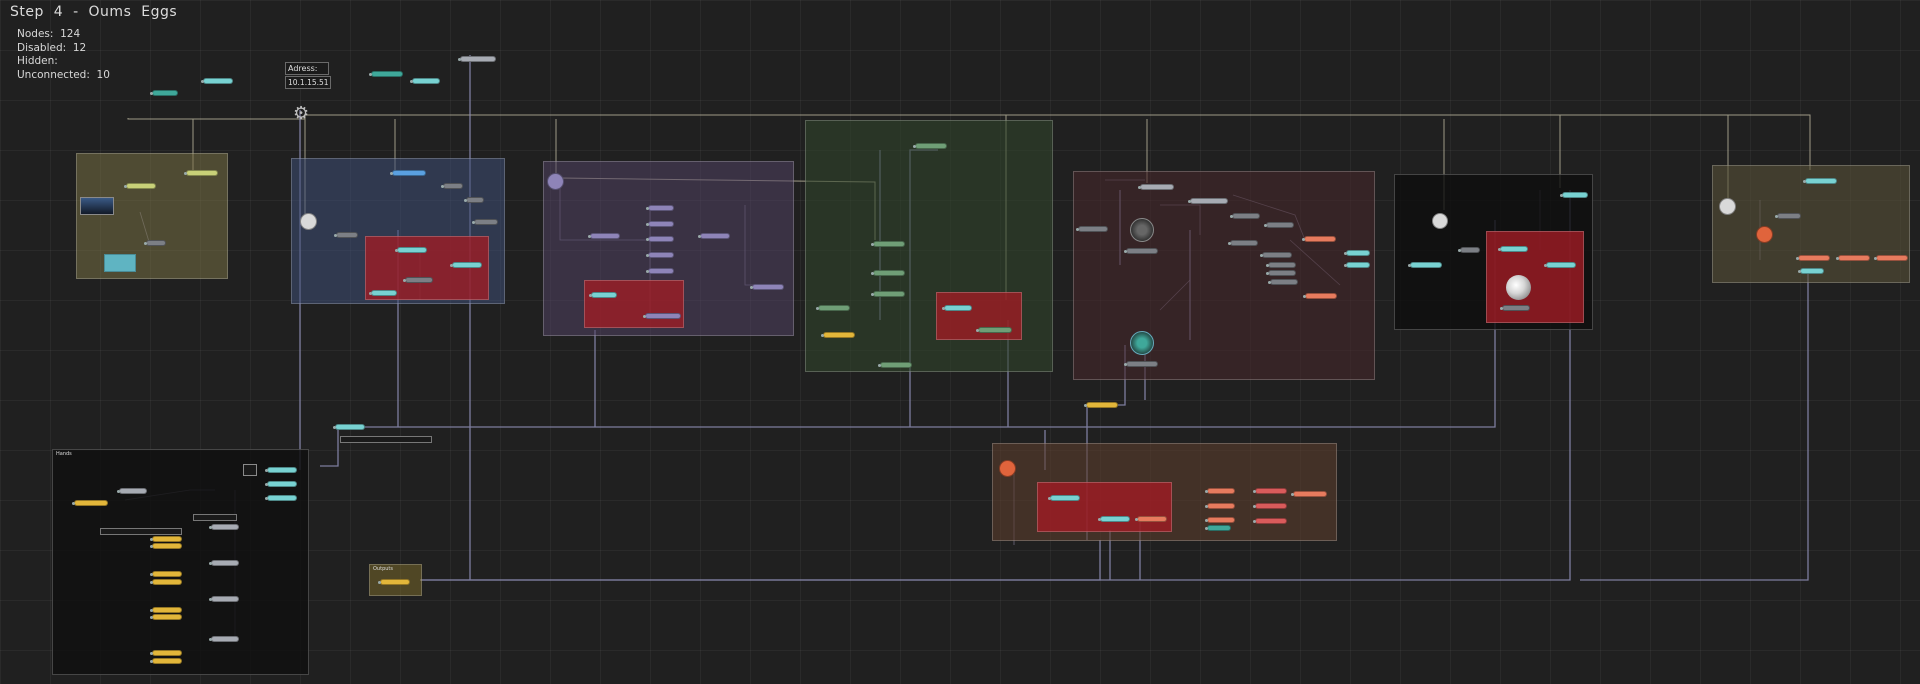 The image size is (1920, 684). Describe the element at coordinates (301, 114) in the screenshot. I see `hub-gear-icon: ⚙` at that location.